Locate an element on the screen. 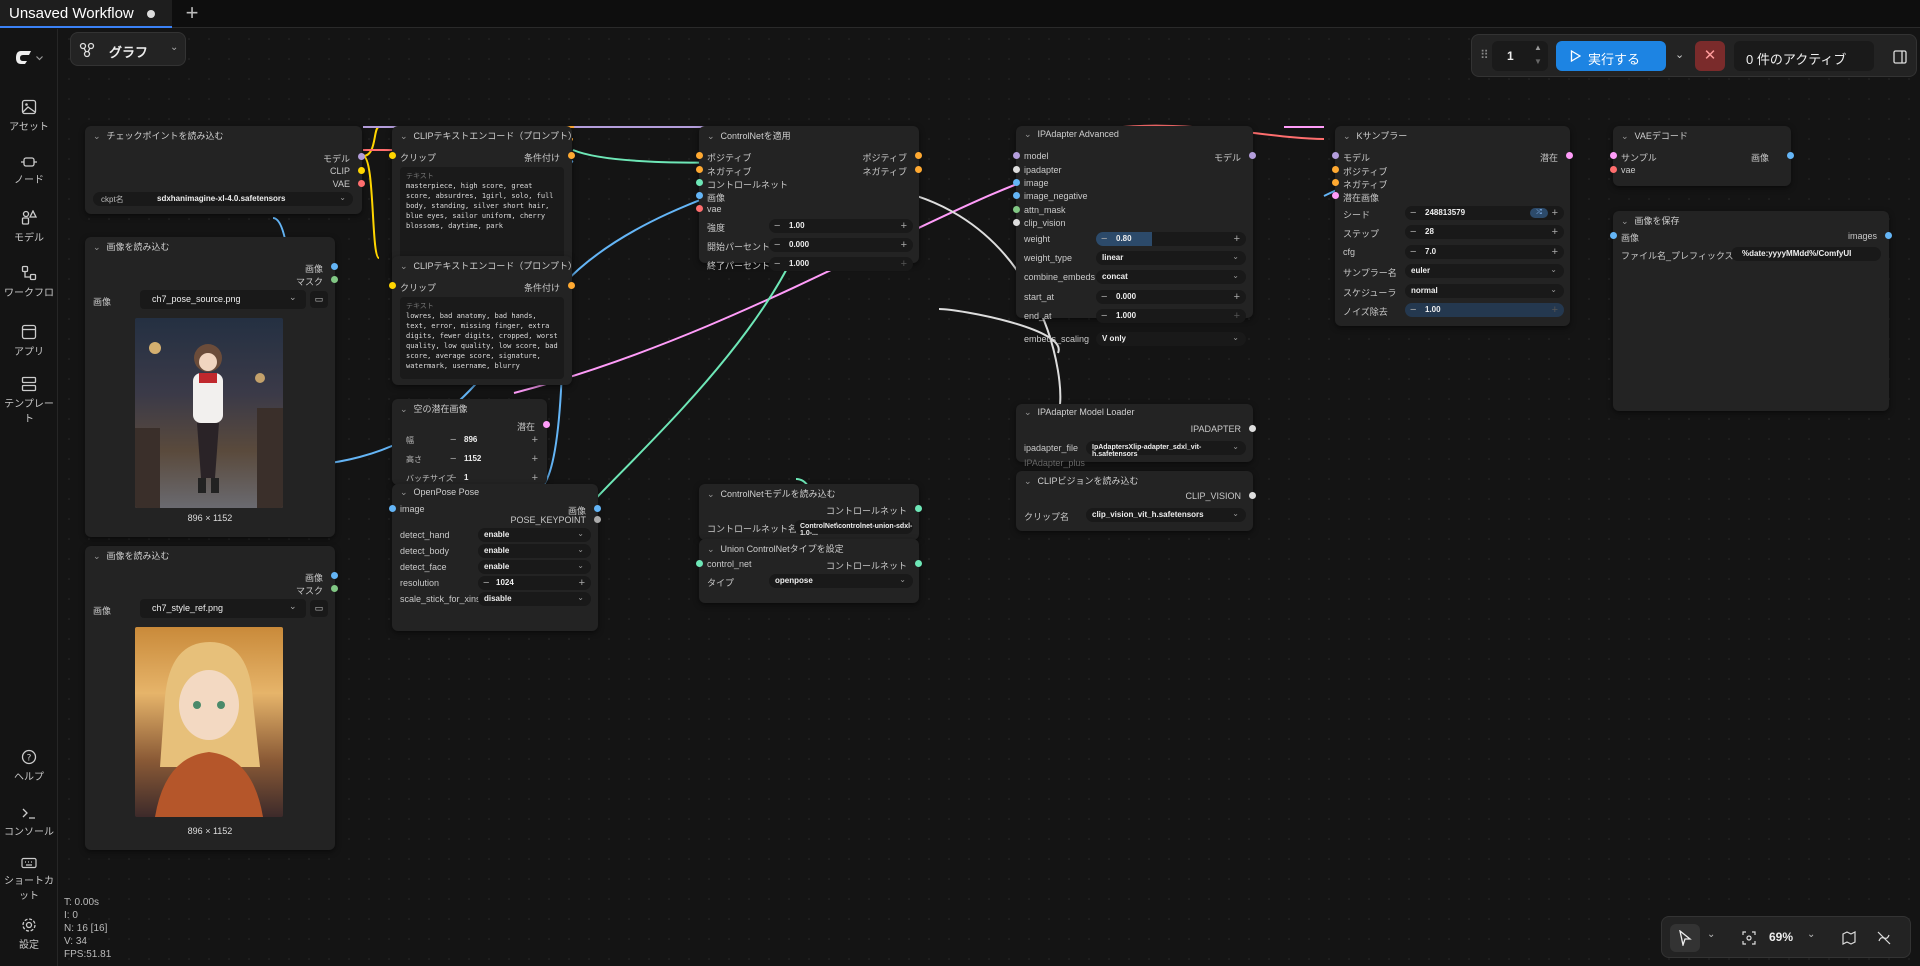  output-mask-socket is located at coordinates (334, 279).